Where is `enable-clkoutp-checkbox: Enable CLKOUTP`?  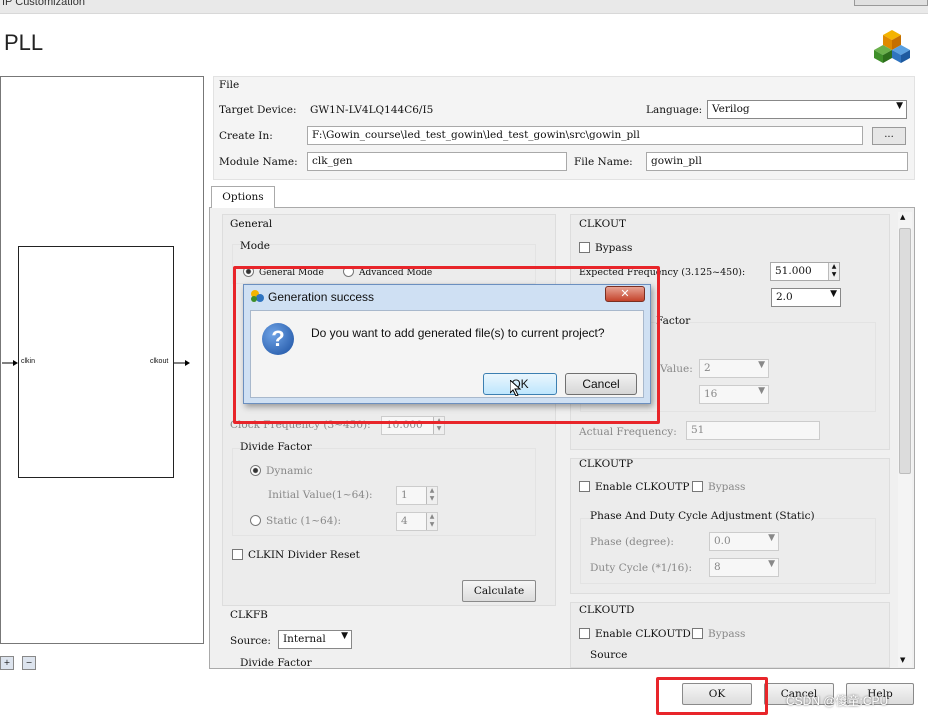
enable-clkoutp-checkbox: Enable CLKOUTP is located at coordinates (634, 487).